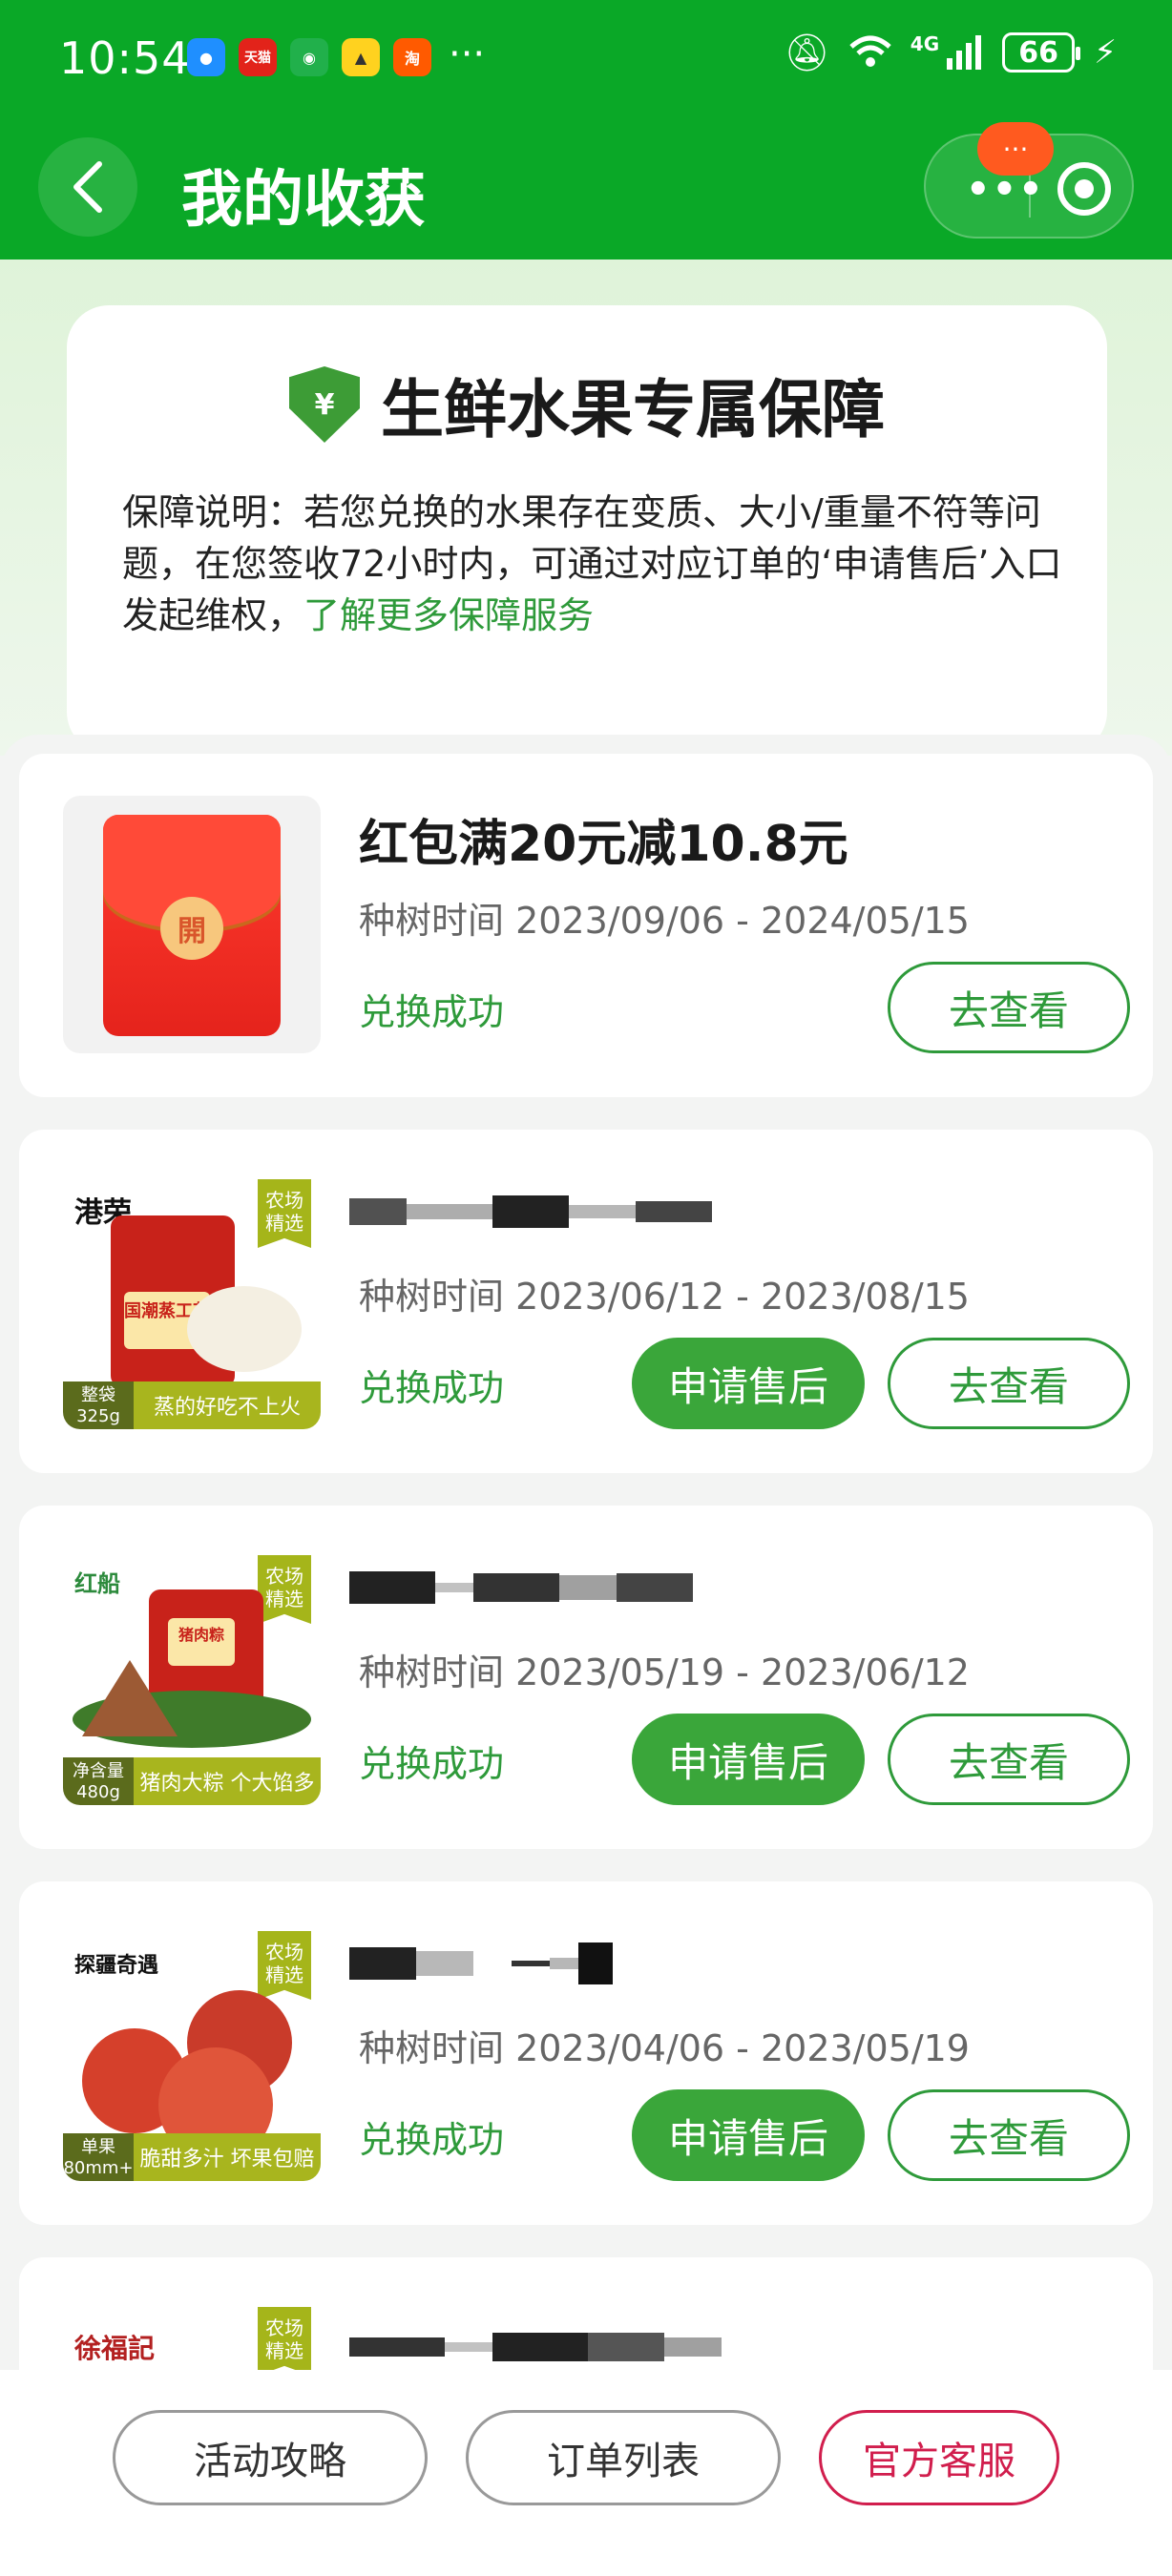 This screenshot has width=1172, height=2576. Describe the element at coordinates (324, 404) in the screenshot. I see `shield-icon: ¥` at that location.